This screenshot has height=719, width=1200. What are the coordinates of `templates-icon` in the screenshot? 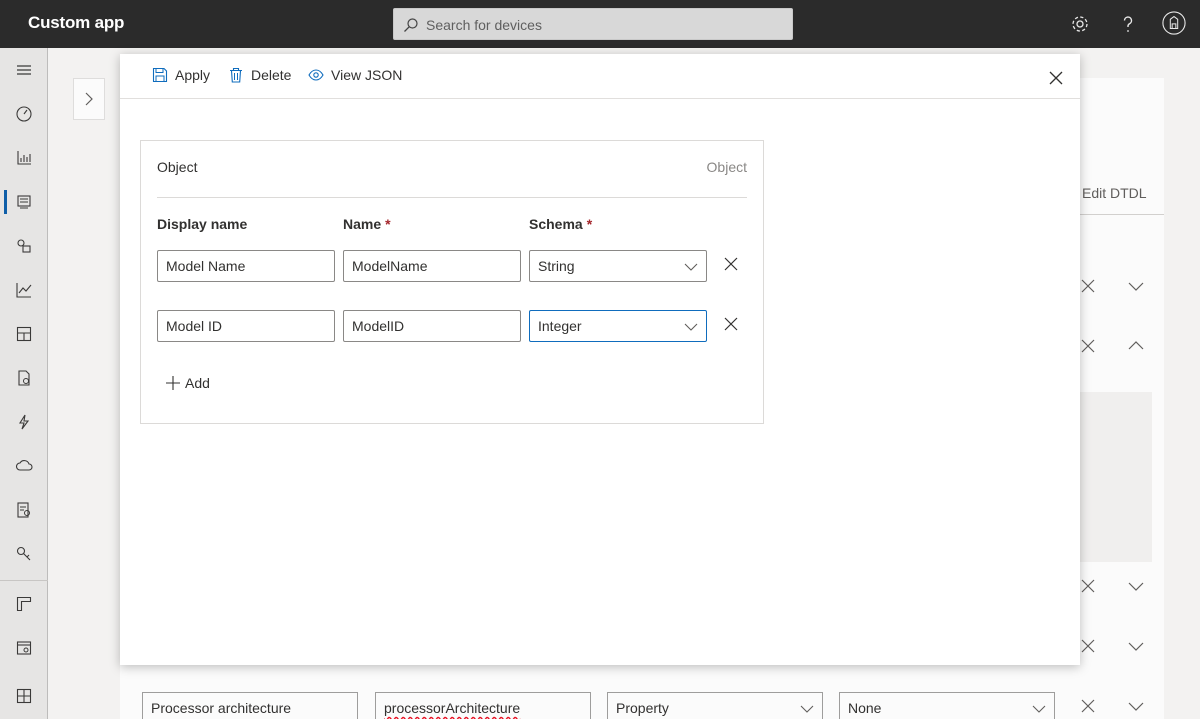 It's located at (24, 696).